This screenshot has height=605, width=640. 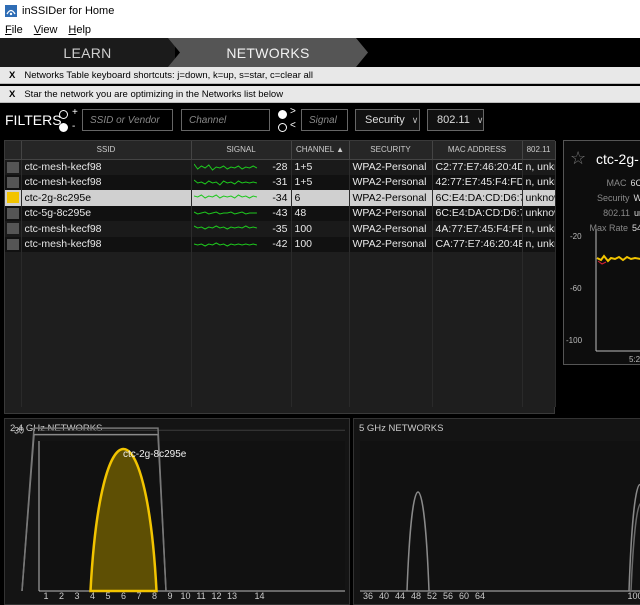 I want to click on detail-security-value: W, so click(x=637, y=198).